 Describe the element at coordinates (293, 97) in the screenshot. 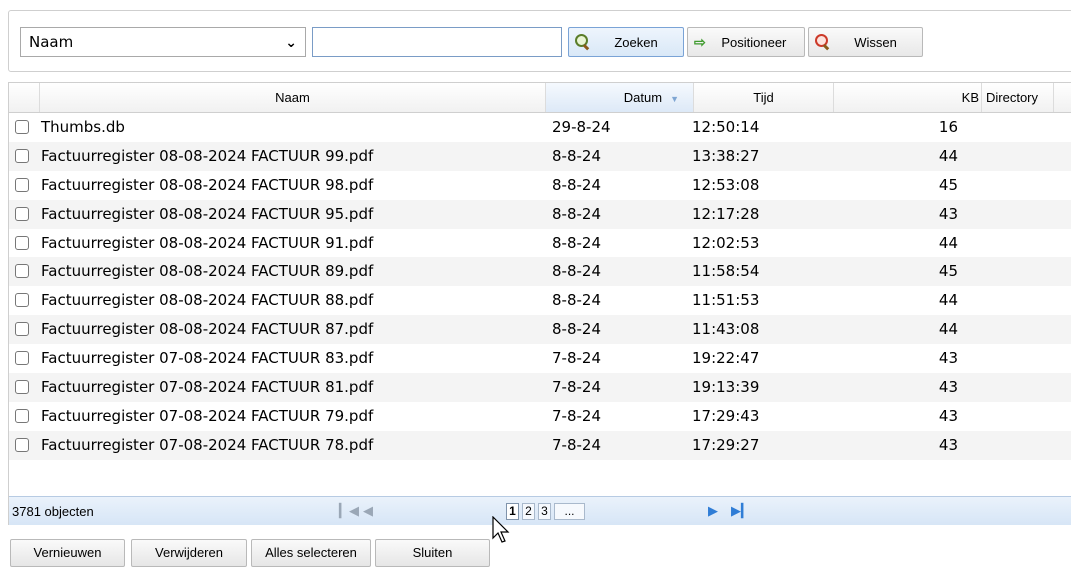

I see `header-name: Naam` at that location.